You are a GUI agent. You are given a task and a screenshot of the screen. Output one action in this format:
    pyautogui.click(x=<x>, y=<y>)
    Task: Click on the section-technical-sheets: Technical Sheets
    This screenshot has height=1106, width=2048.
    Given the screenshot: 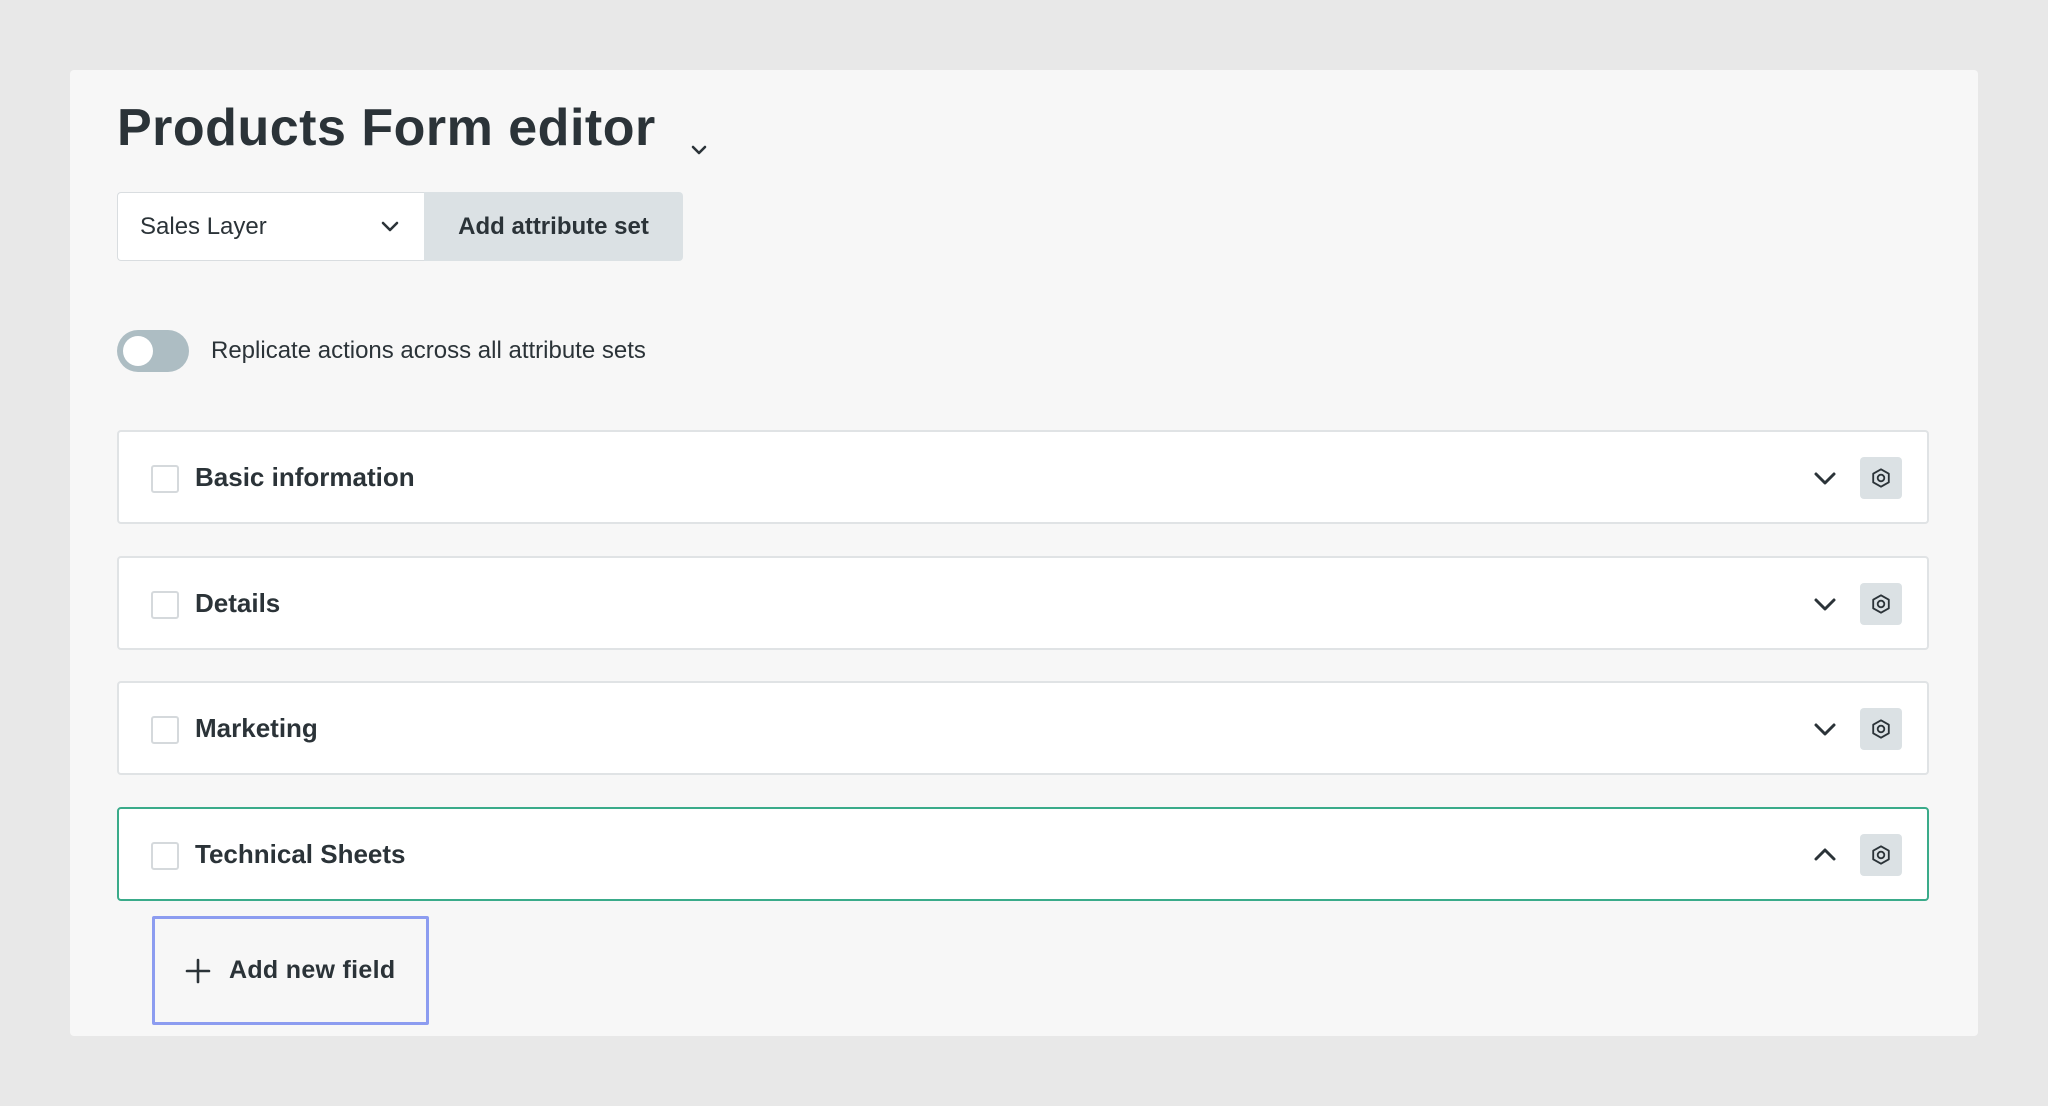 What is the action you would take?
    pyautogui.click(x=1023, y=854)
    